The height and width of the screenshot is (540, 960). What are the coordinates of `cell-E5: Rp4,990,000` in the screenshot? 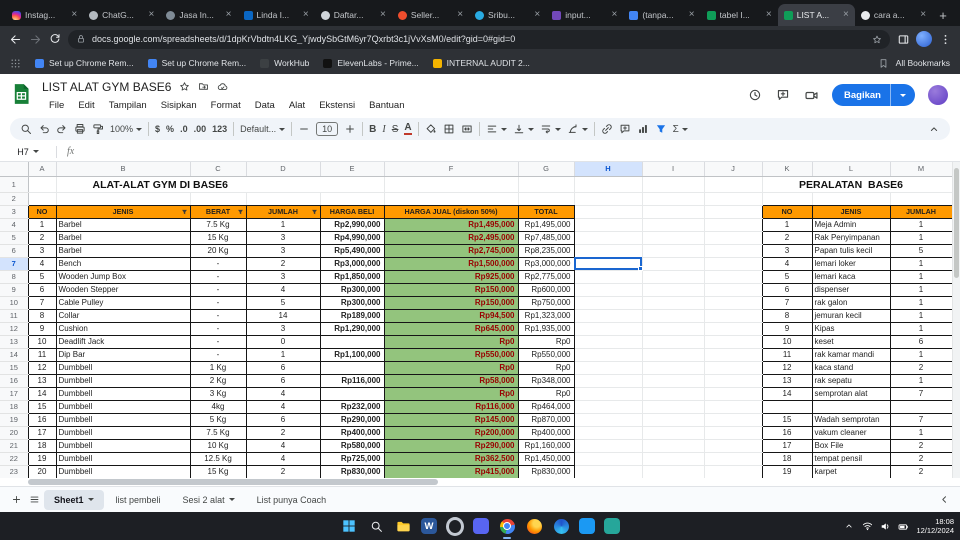 It's located at (352, 237).